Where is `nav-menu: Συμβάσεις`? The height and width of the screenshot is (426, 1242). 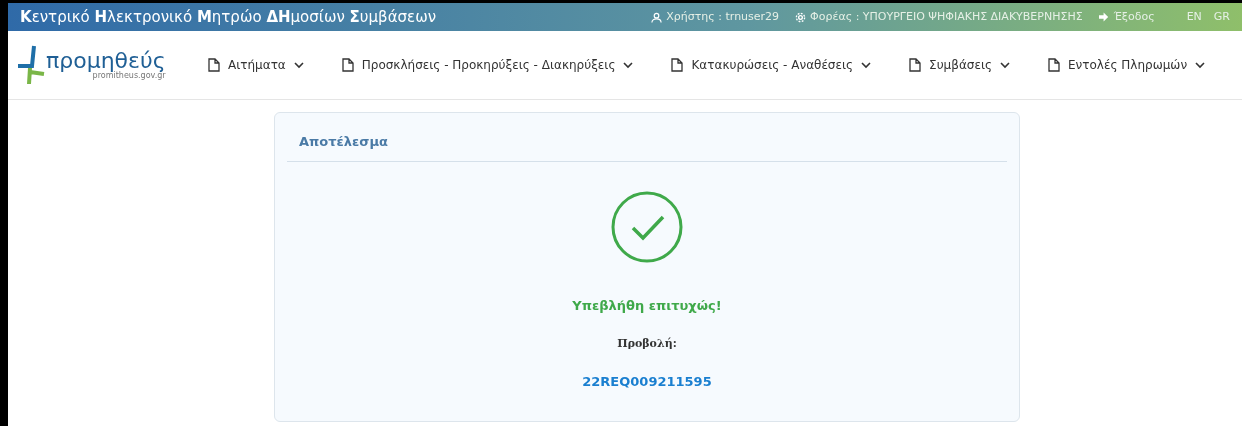 nav-menu: Συμβάσεις is located at coordinates (959, 65).